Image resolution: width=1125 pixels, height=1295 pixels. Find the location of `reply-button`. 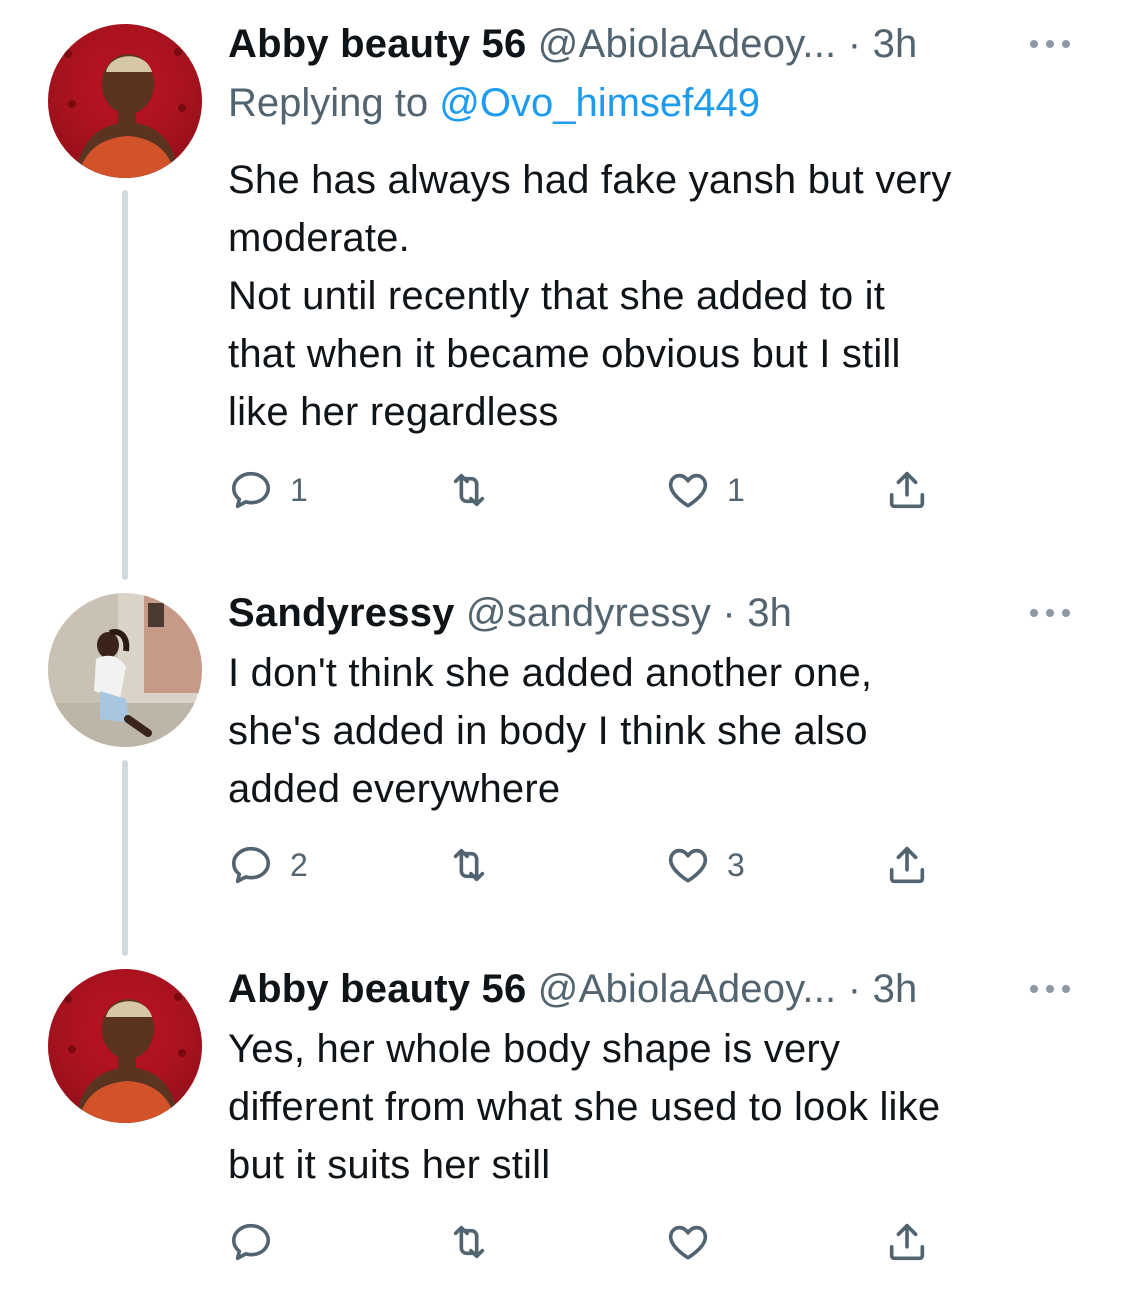

reply-button is located at coordinates (259, 1242).